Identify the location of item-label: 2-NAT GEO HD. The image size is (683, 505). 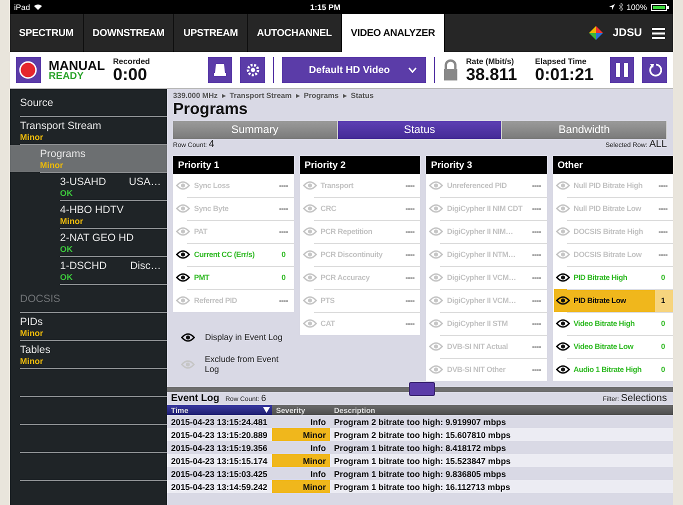
(97, 238).